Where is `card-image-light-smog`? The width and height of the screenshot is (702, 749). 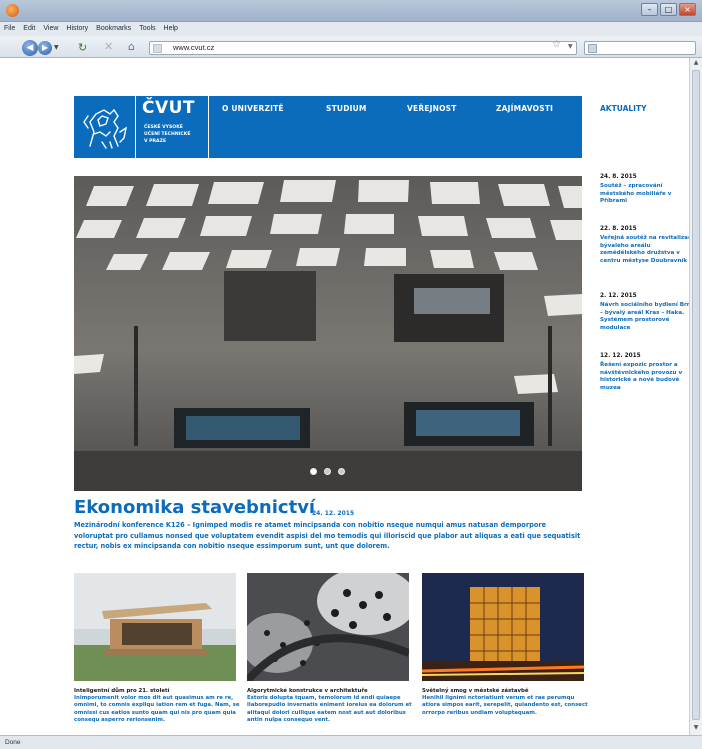
card-image-light-smog is located at coordinates (503, 627).